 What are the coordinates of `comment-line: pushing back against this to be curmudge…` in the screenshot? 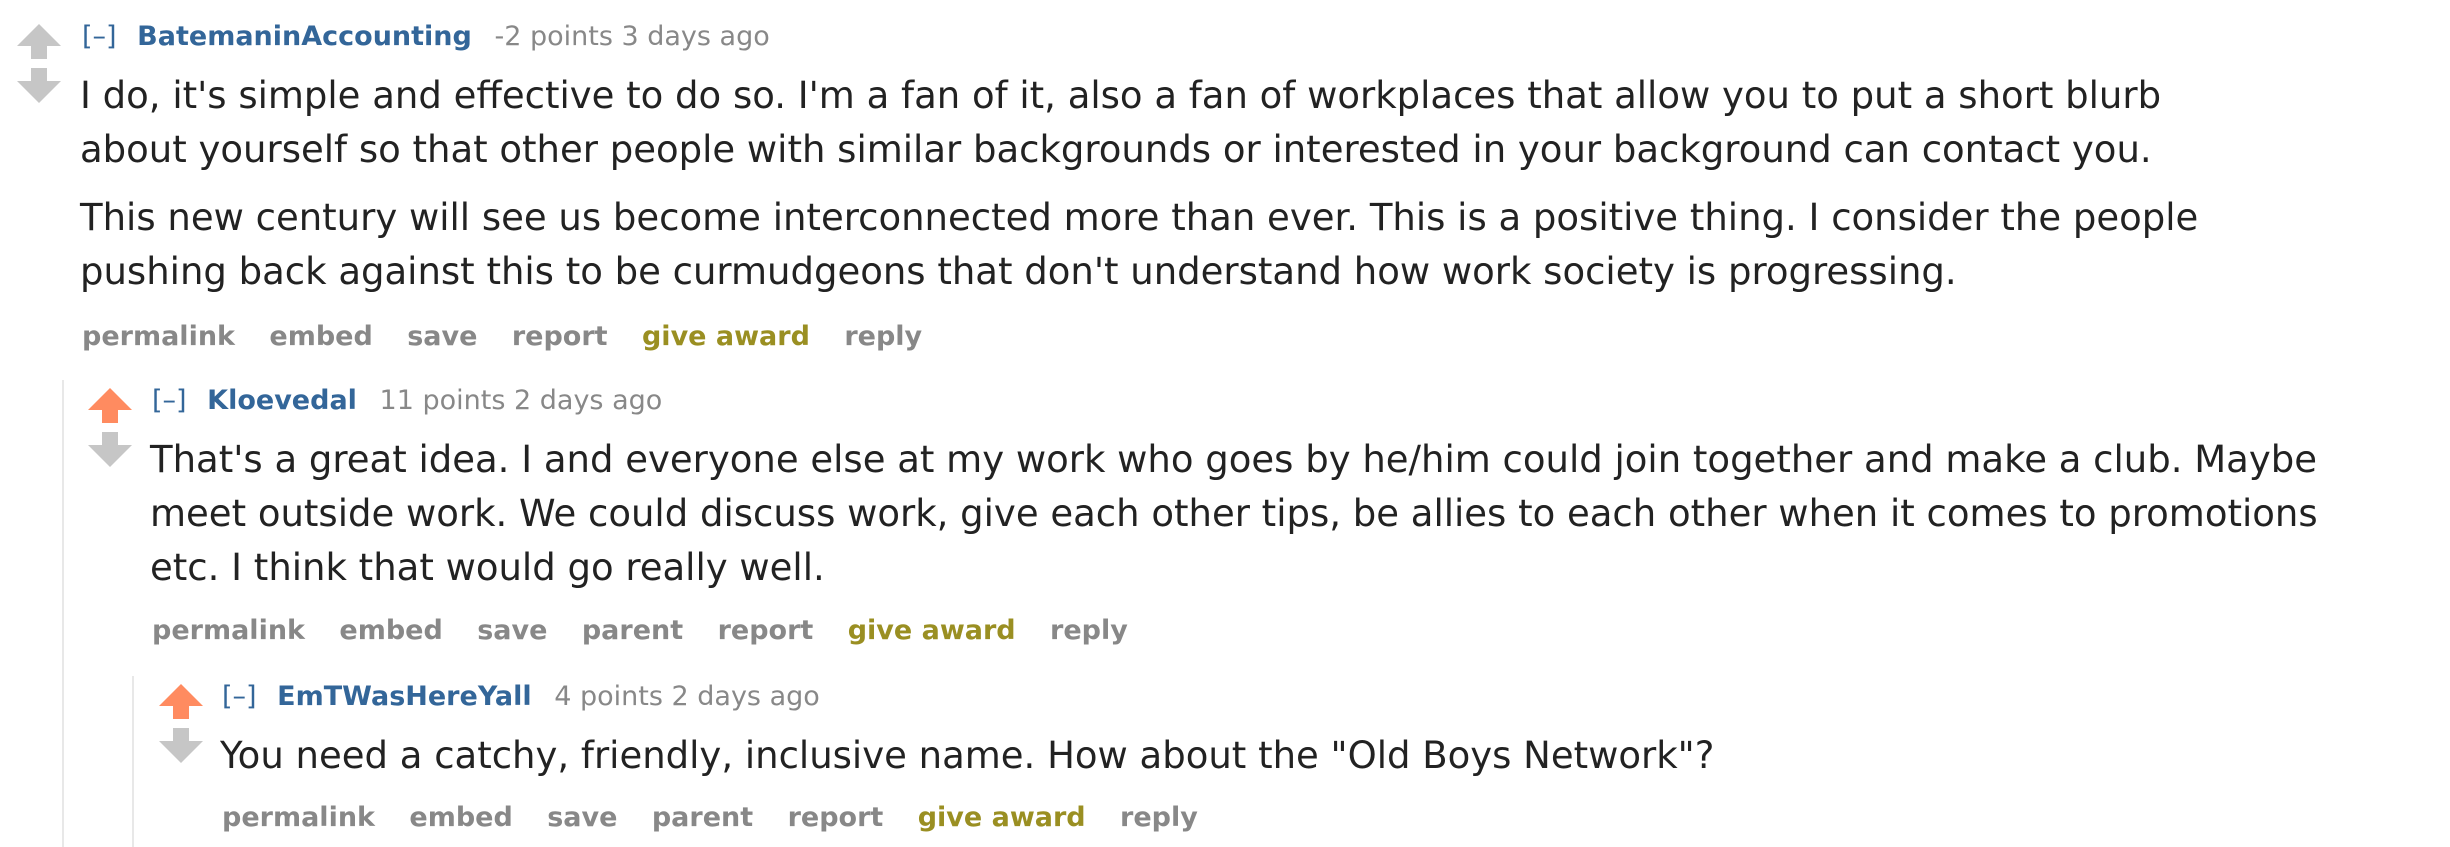 It's located at (1018, 271).